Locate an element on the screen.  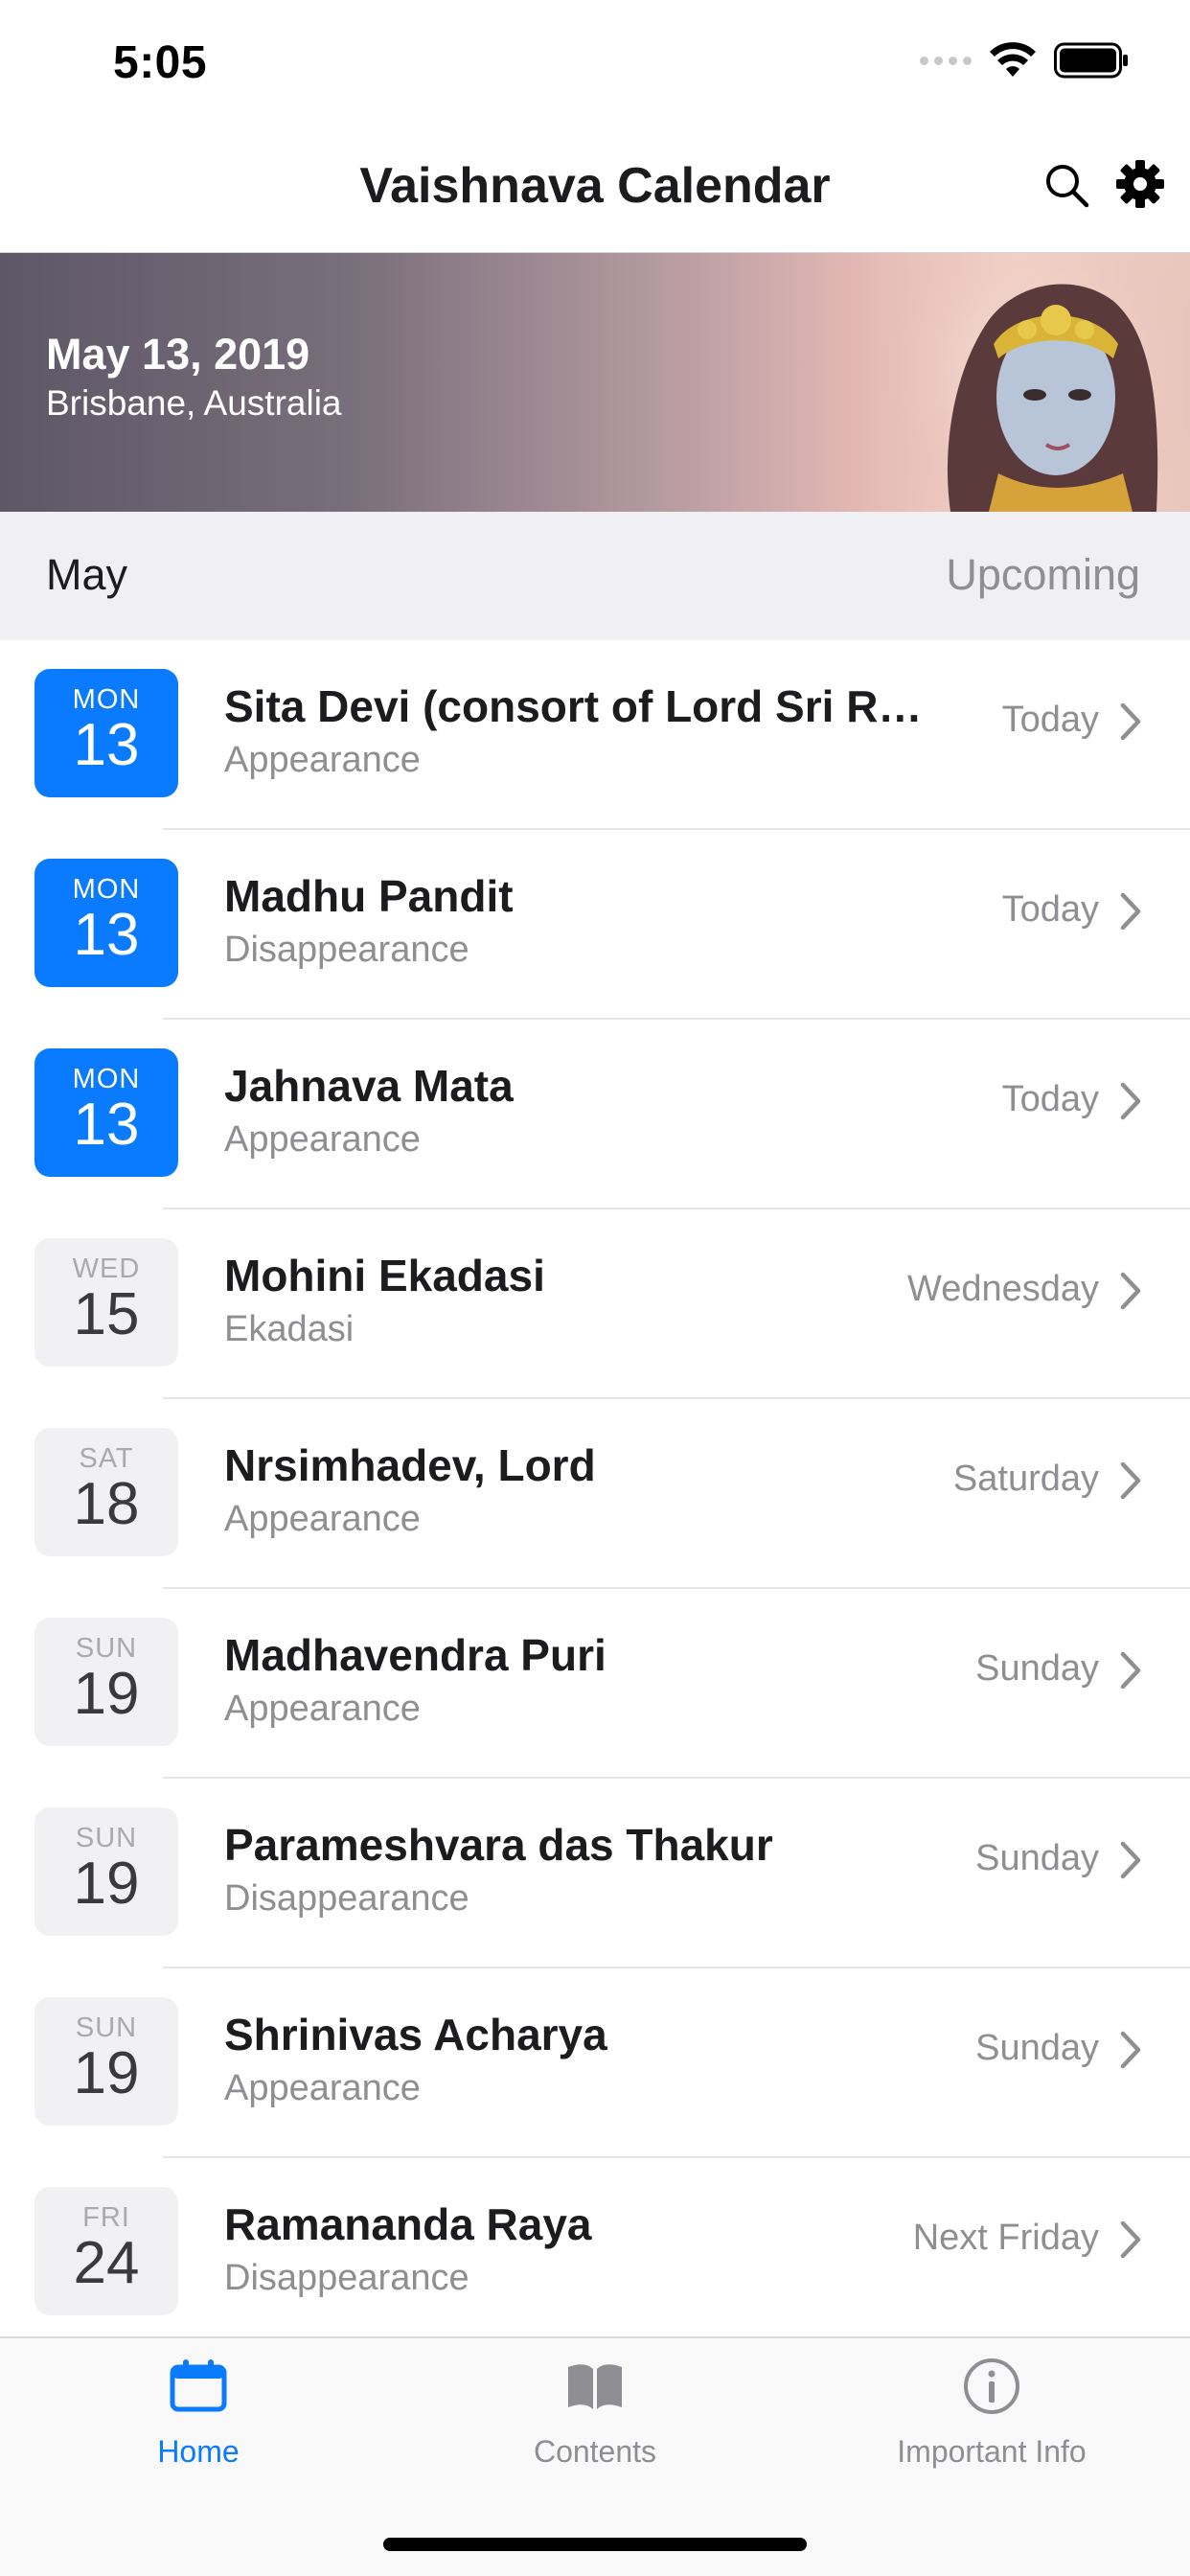
badge-weekday: FRI is located at coordinates (106, 2217).